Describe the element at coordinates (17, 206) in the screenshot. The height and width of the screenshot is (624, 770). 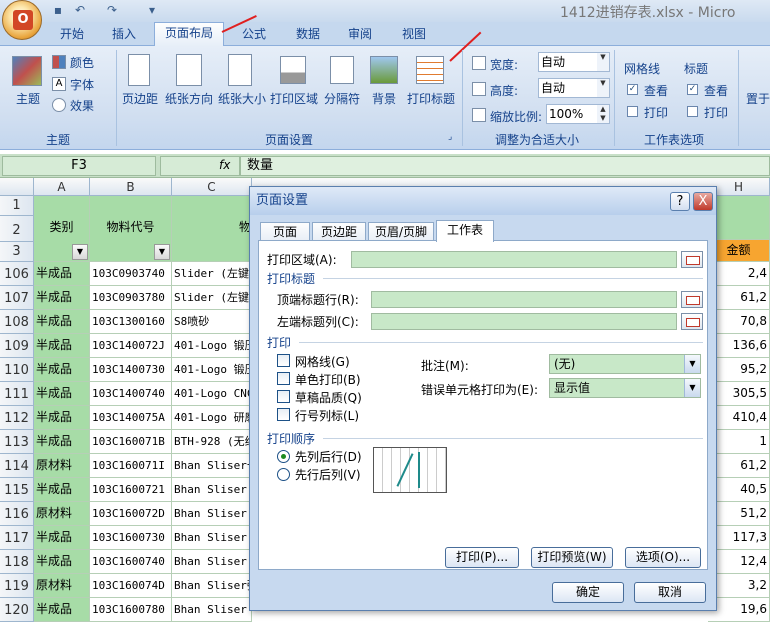
I see `row-header: 1` at that location.